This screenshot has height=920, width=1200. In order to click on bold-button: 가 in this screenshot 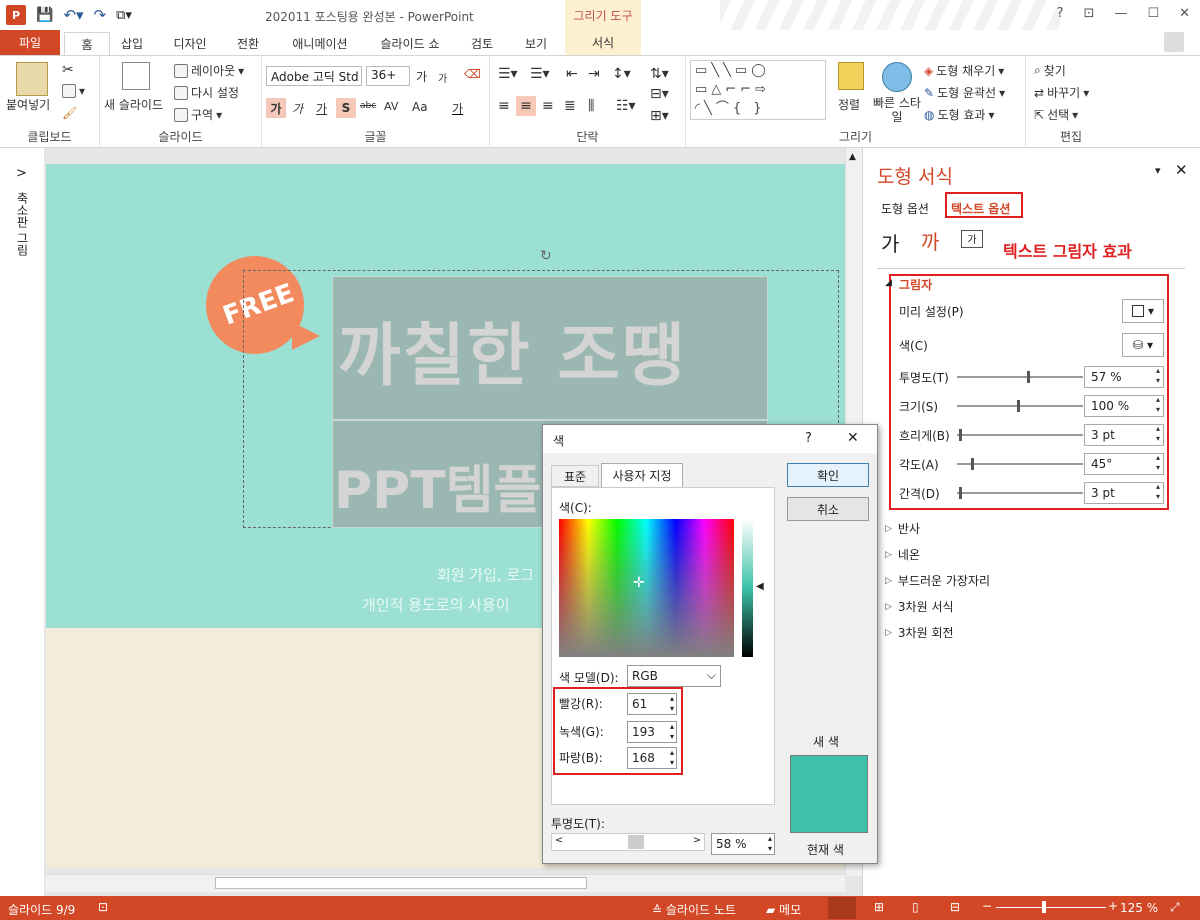, I will do `click(276, 108)`.